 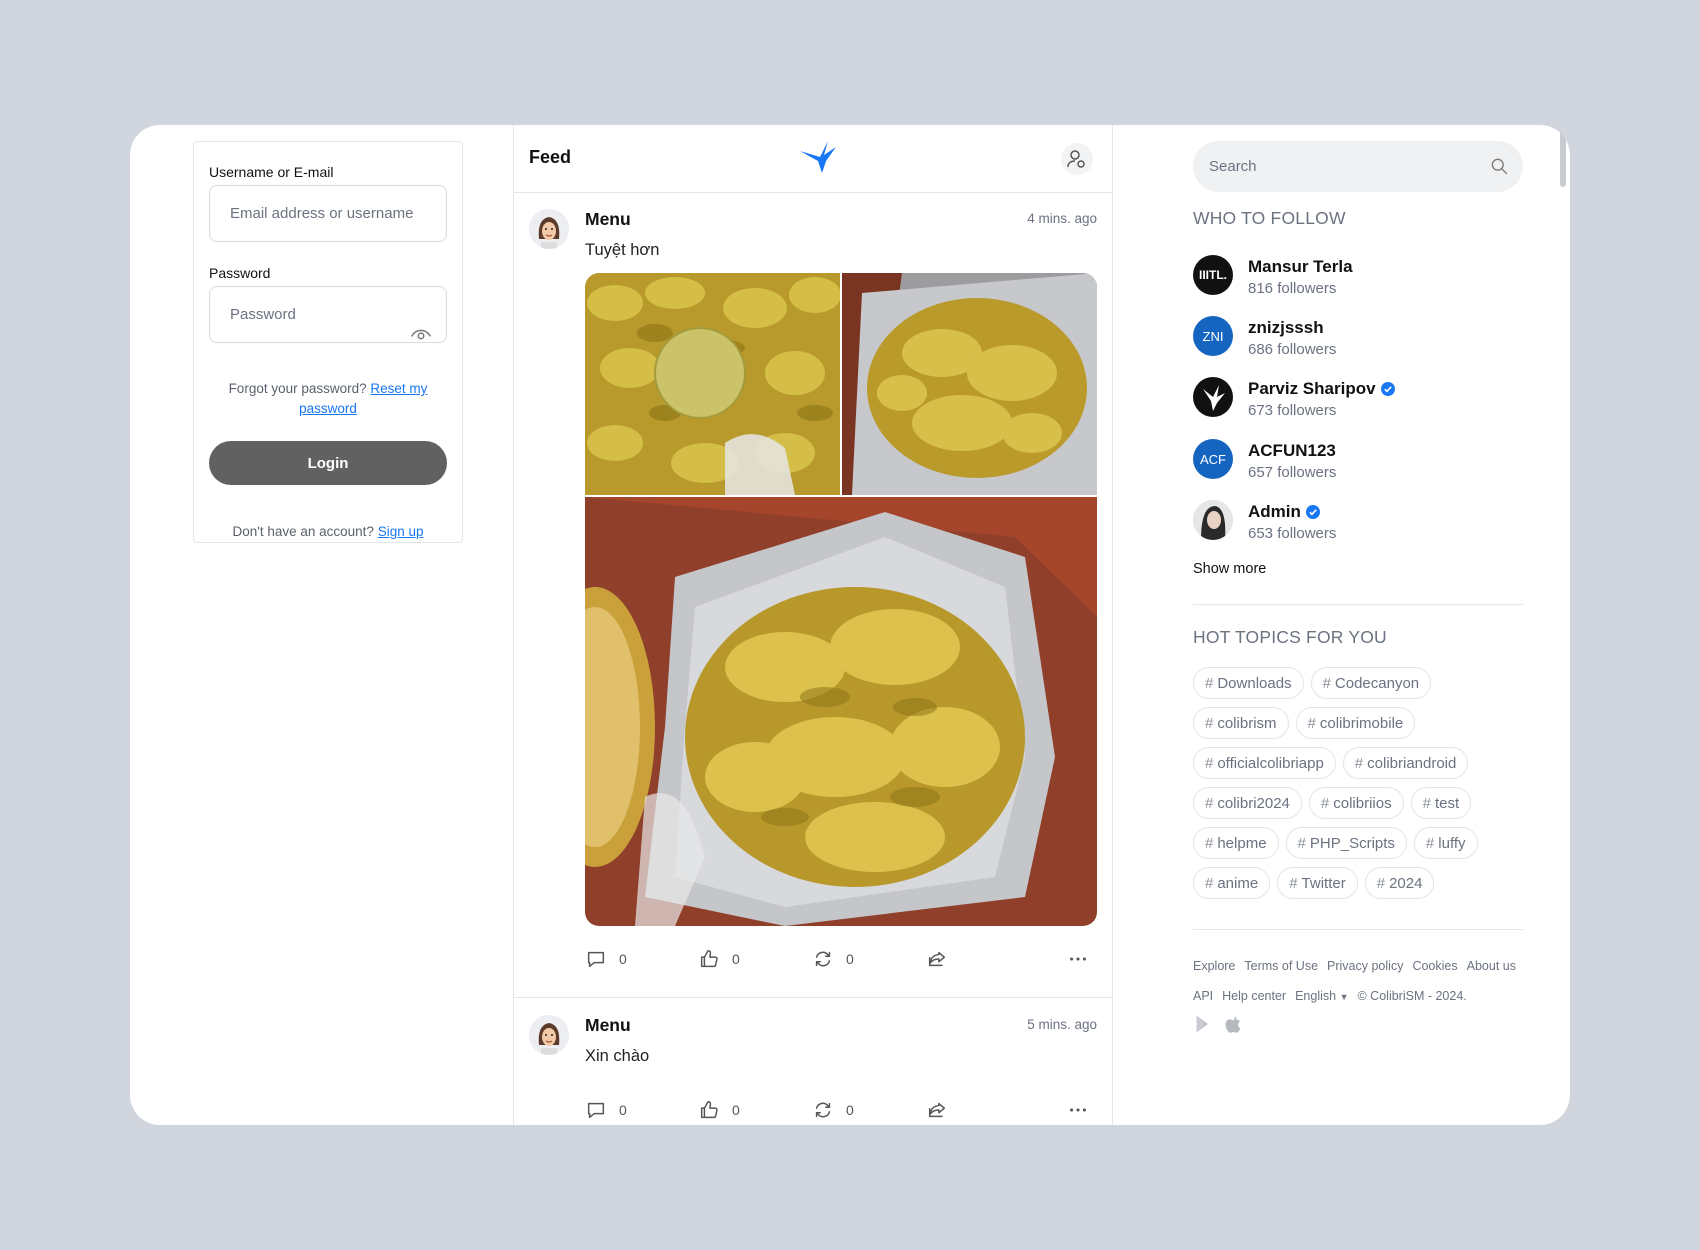 What do you see at coordinates (1241, 723) in the screenshot?
I see `topic-tag: # colibrism` at bounding box center [1241, 723].